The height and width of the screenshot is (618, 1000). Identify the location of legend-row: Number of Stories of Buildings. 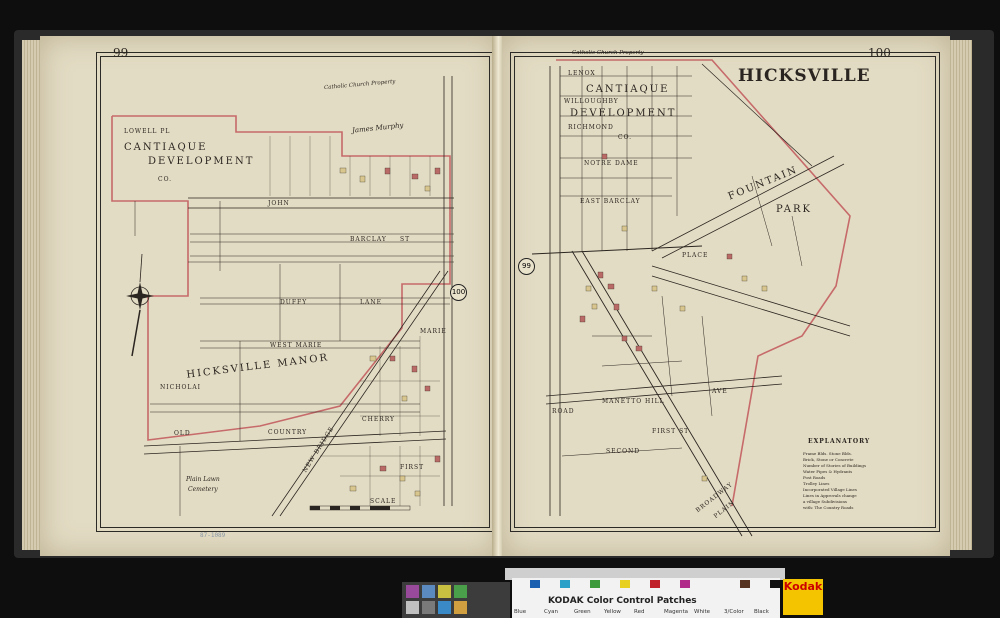
(835, 465).